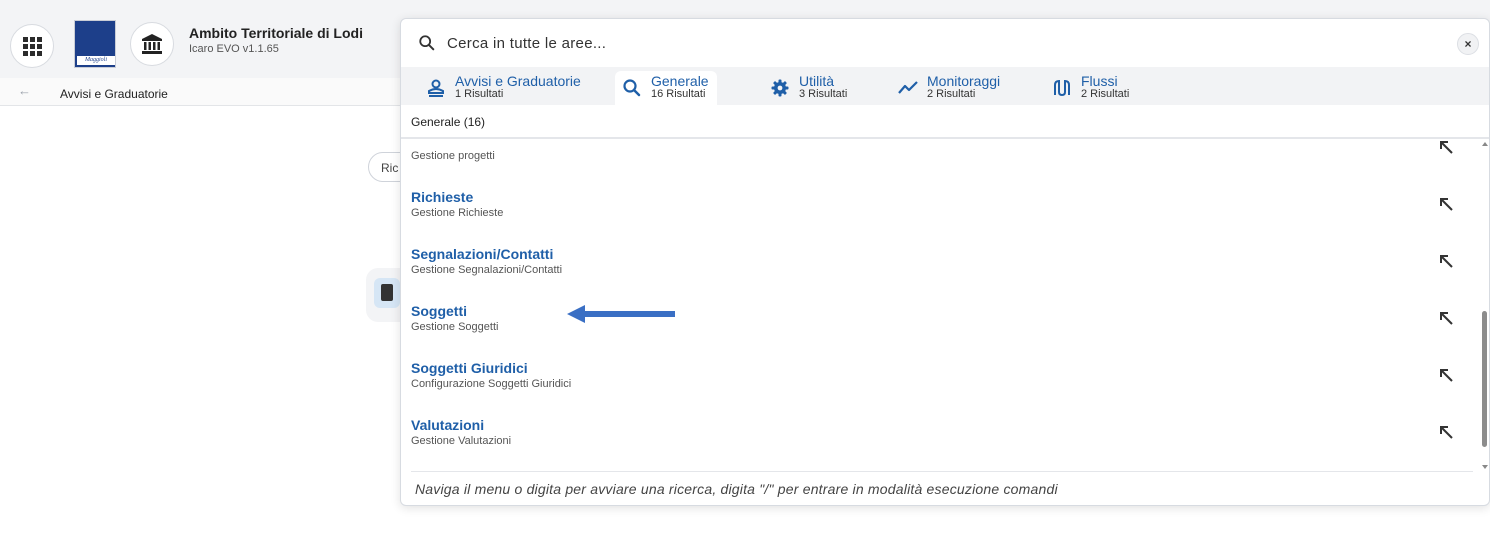  Describe the element at coordinates (1062, 88) in the screenshot. I see `flow-icon` at that location.